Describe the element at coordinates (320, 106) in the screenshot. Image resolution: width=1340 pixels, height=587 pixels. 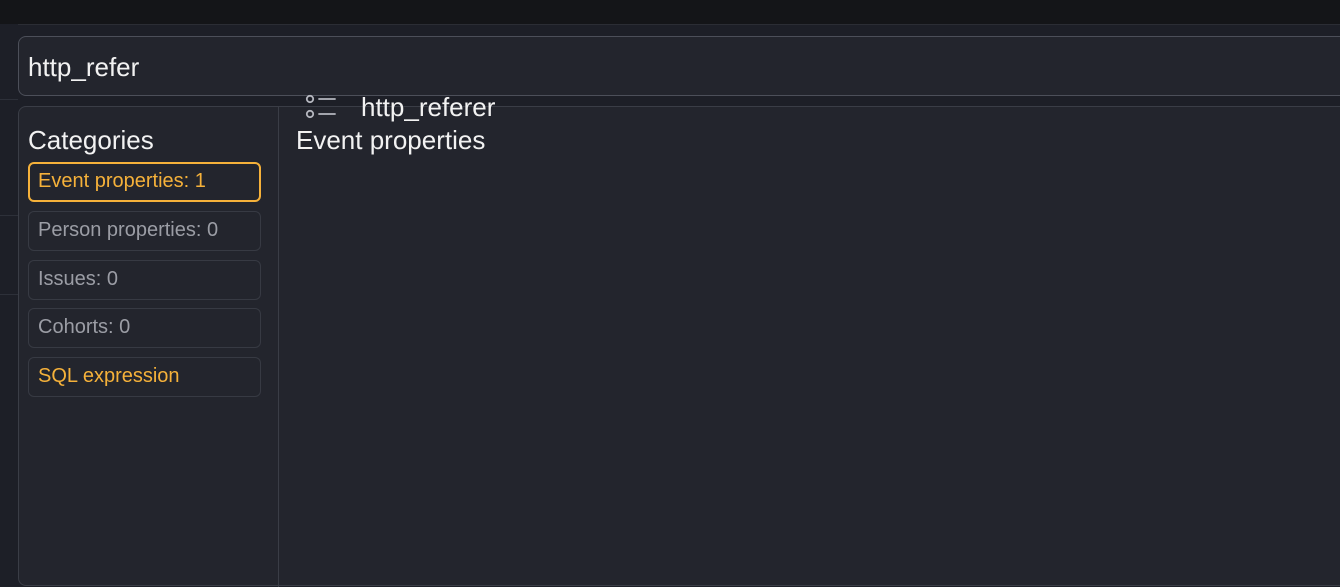
I see `property-list-icon` at that location.